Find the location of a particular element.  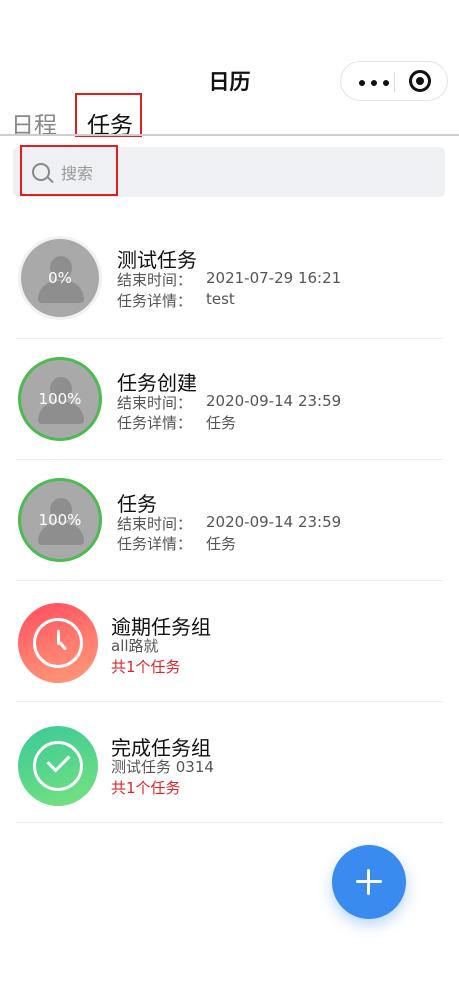

more-icon is located at coordinates (374, 83).